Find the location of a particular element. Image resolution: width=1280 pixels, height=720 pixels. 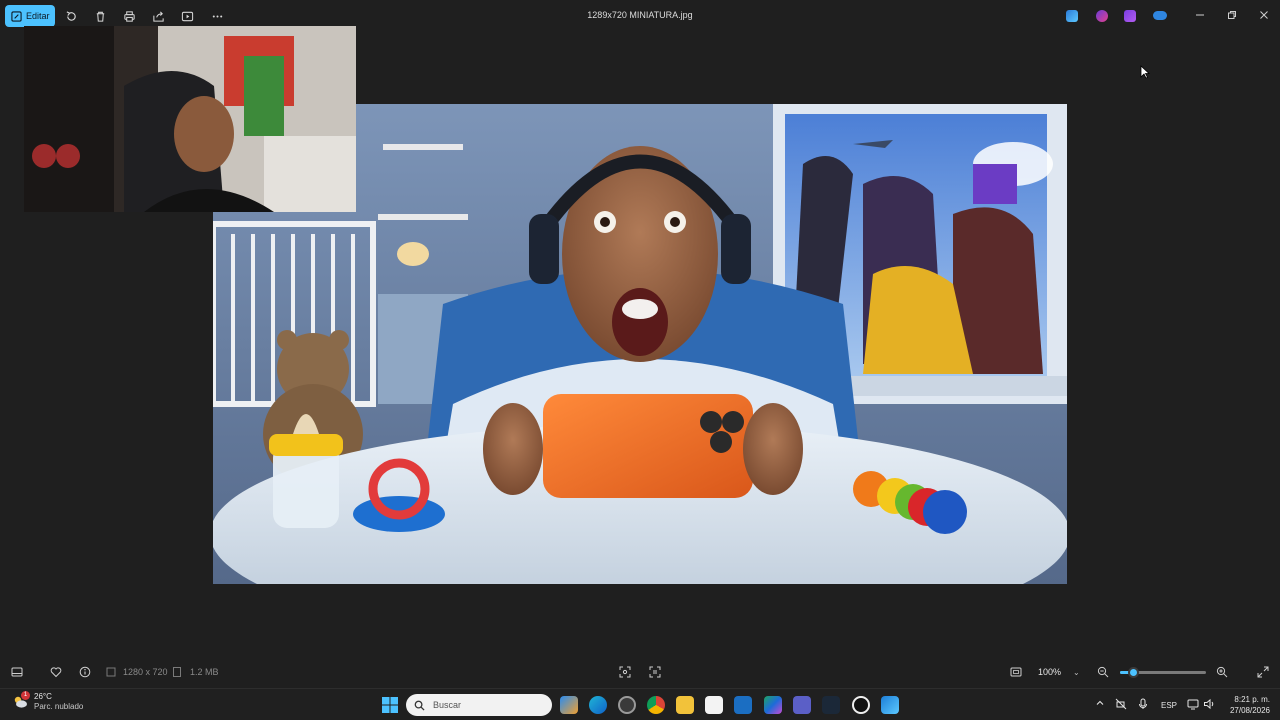

obs-taskbar-icon is located at coordinates (627, 705).